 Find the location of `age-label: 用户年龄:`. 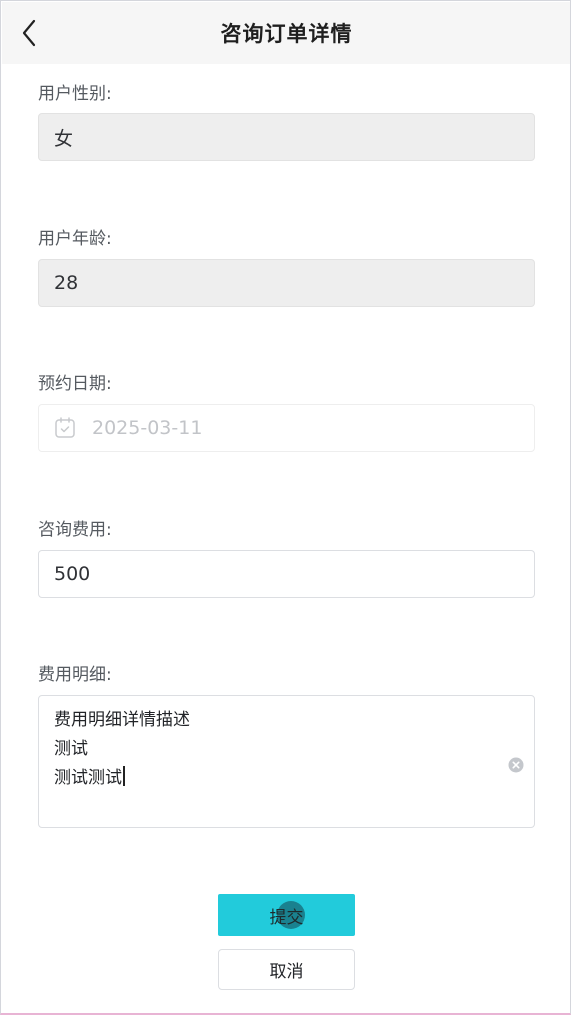

age-label: 用户年龄: is located at coordinates (75, 239).